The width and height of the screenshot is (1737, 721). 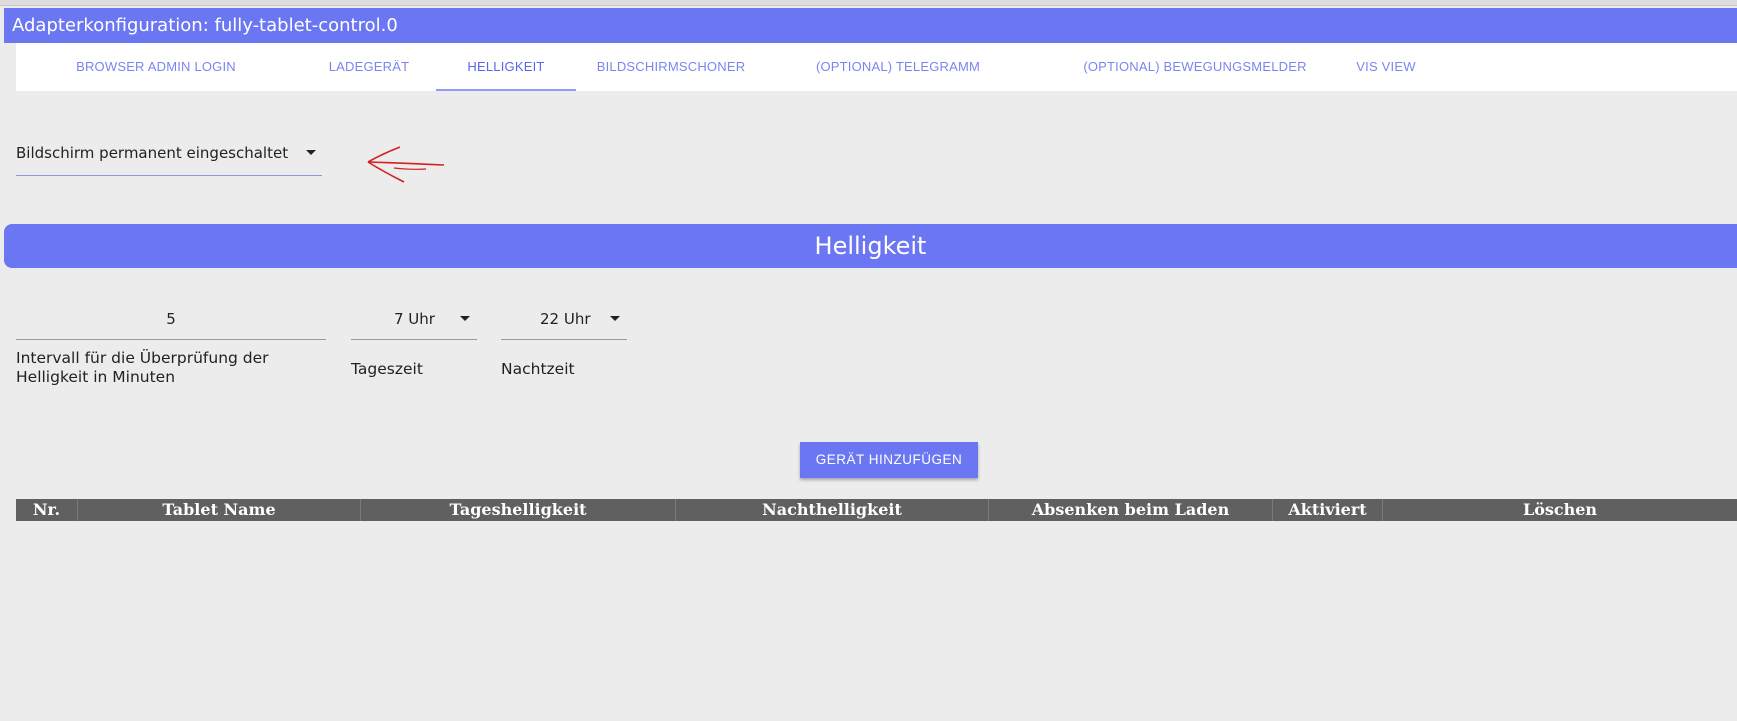 What do you see at coordinates (538, 369) in the screenshot?
I see `nighttime-label: Nachtzeit` at bounding box center [538, 369].